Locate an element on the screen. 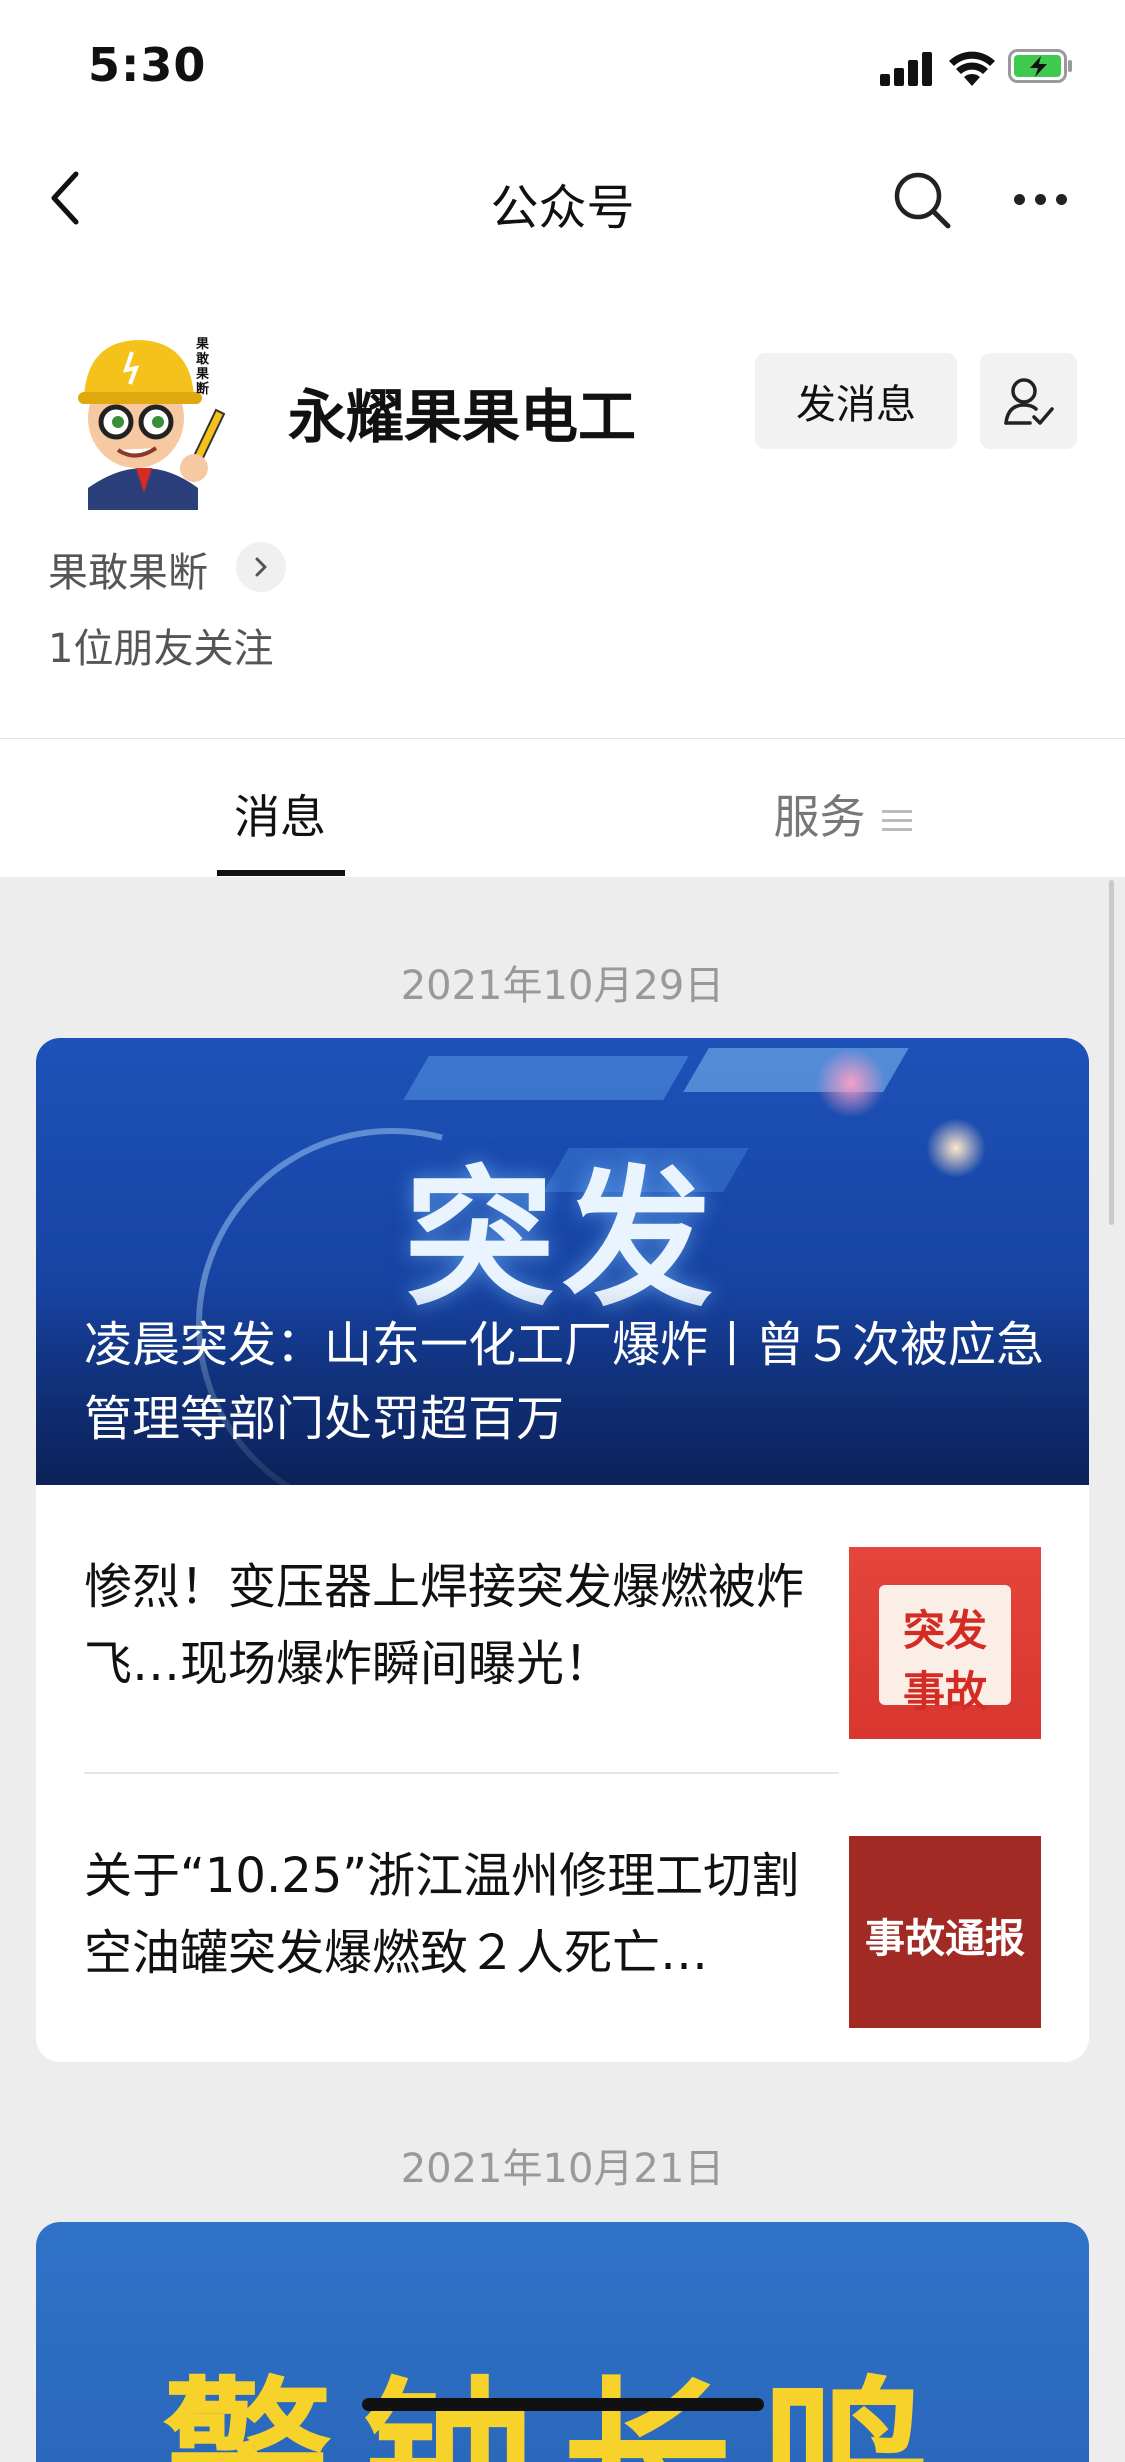  status-bar: 5:30 is located at coordinates (562, 70).